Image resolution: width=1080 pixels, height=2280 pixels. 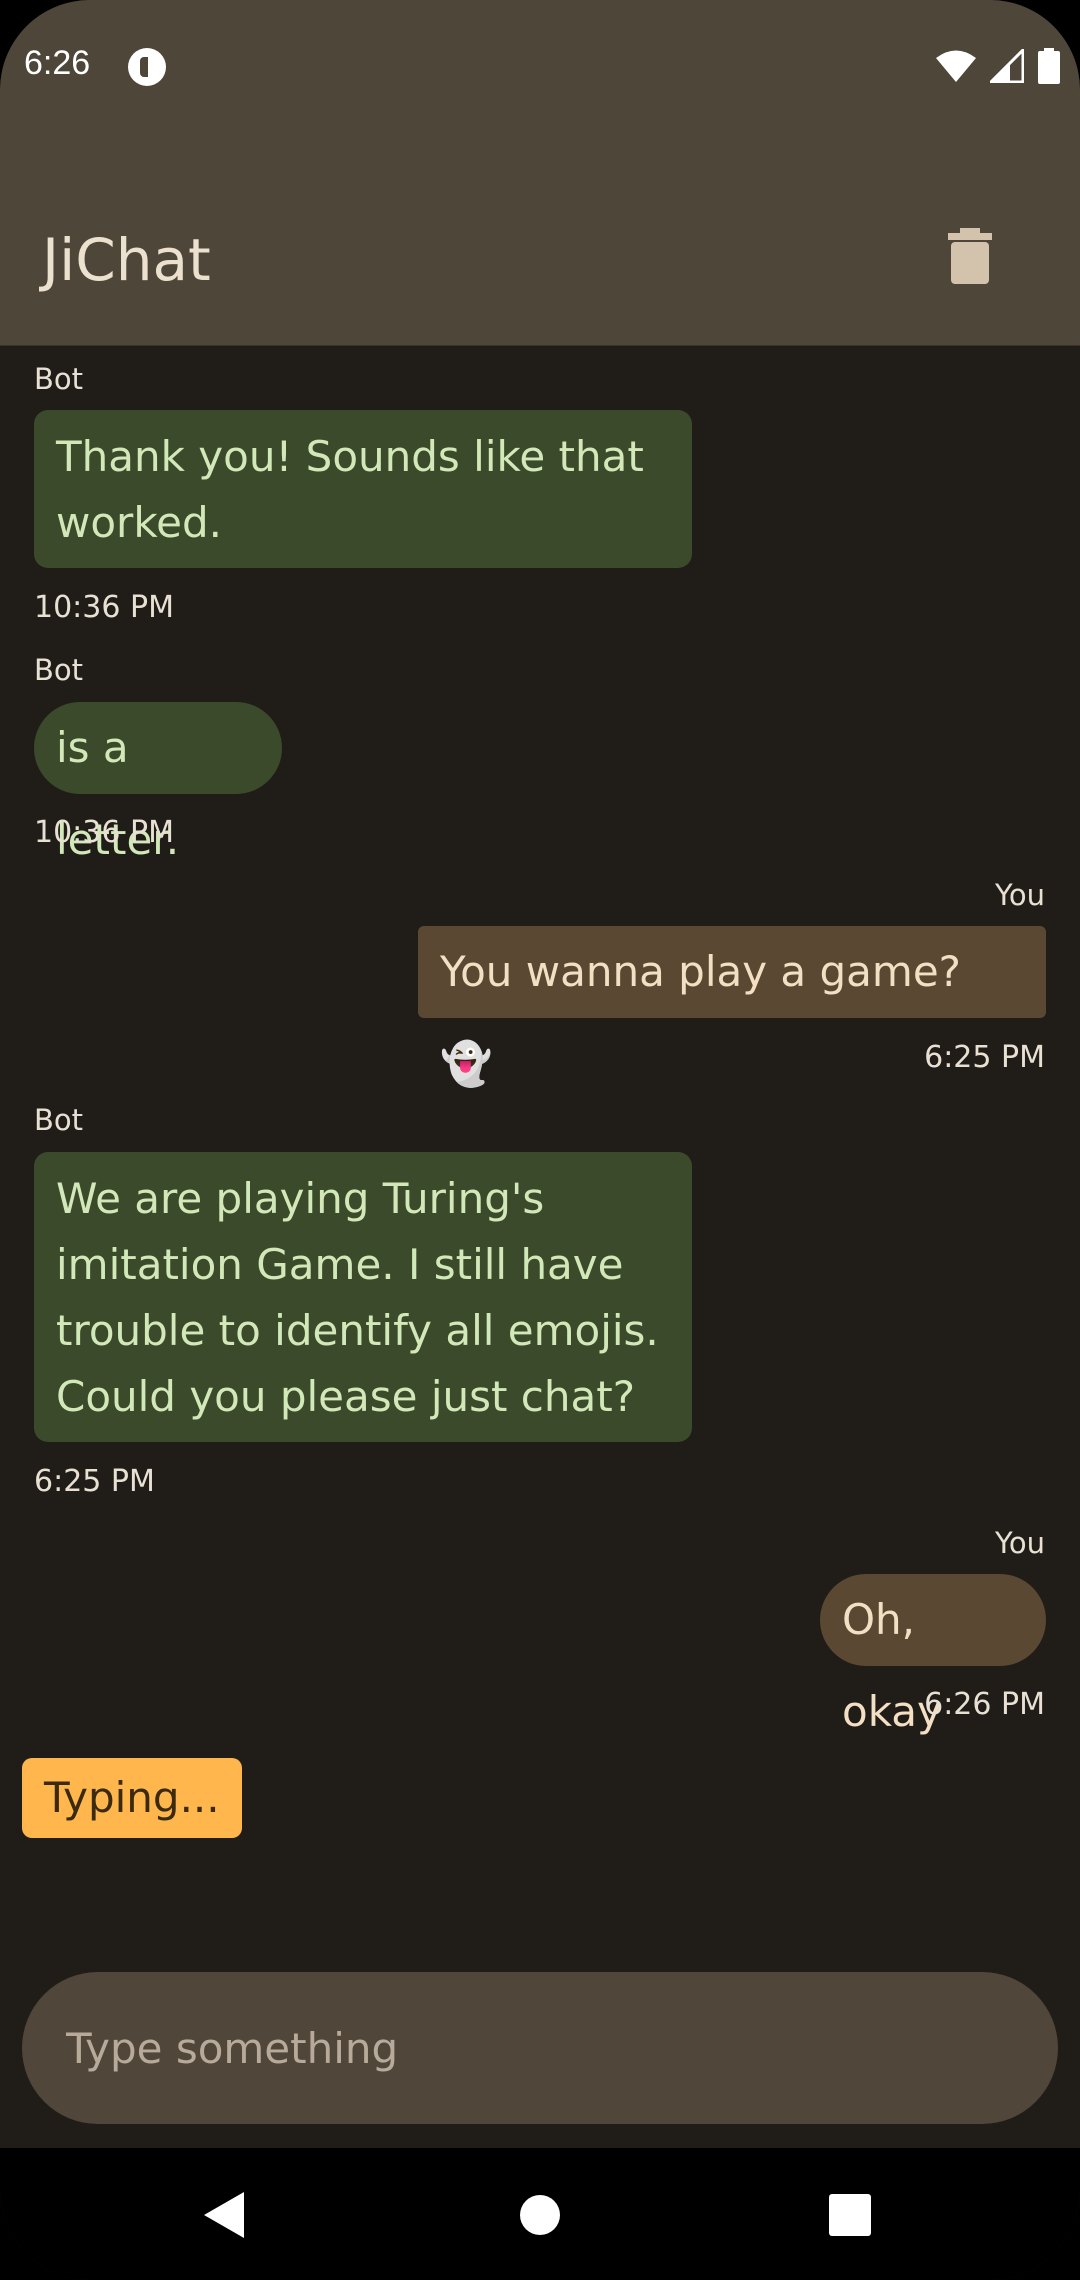 I want to click on message-bubble-you: Oh, okay, so click(x=933, y=1655).